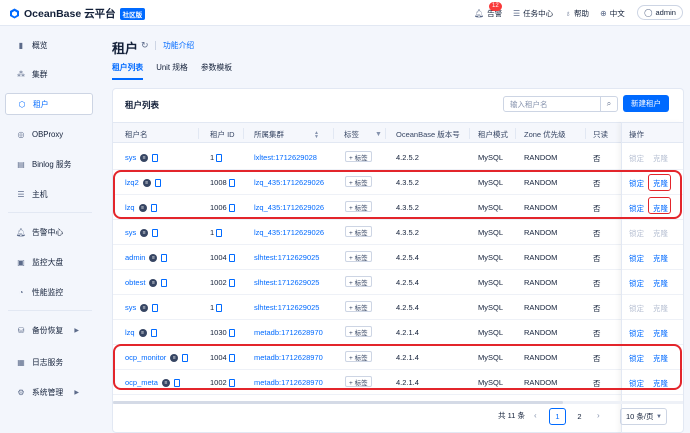 This screenshot has width=690, height=433. Describe the element at coordinates (579, 416) in the screenshot. I see `page-2-button: 2` at that location.